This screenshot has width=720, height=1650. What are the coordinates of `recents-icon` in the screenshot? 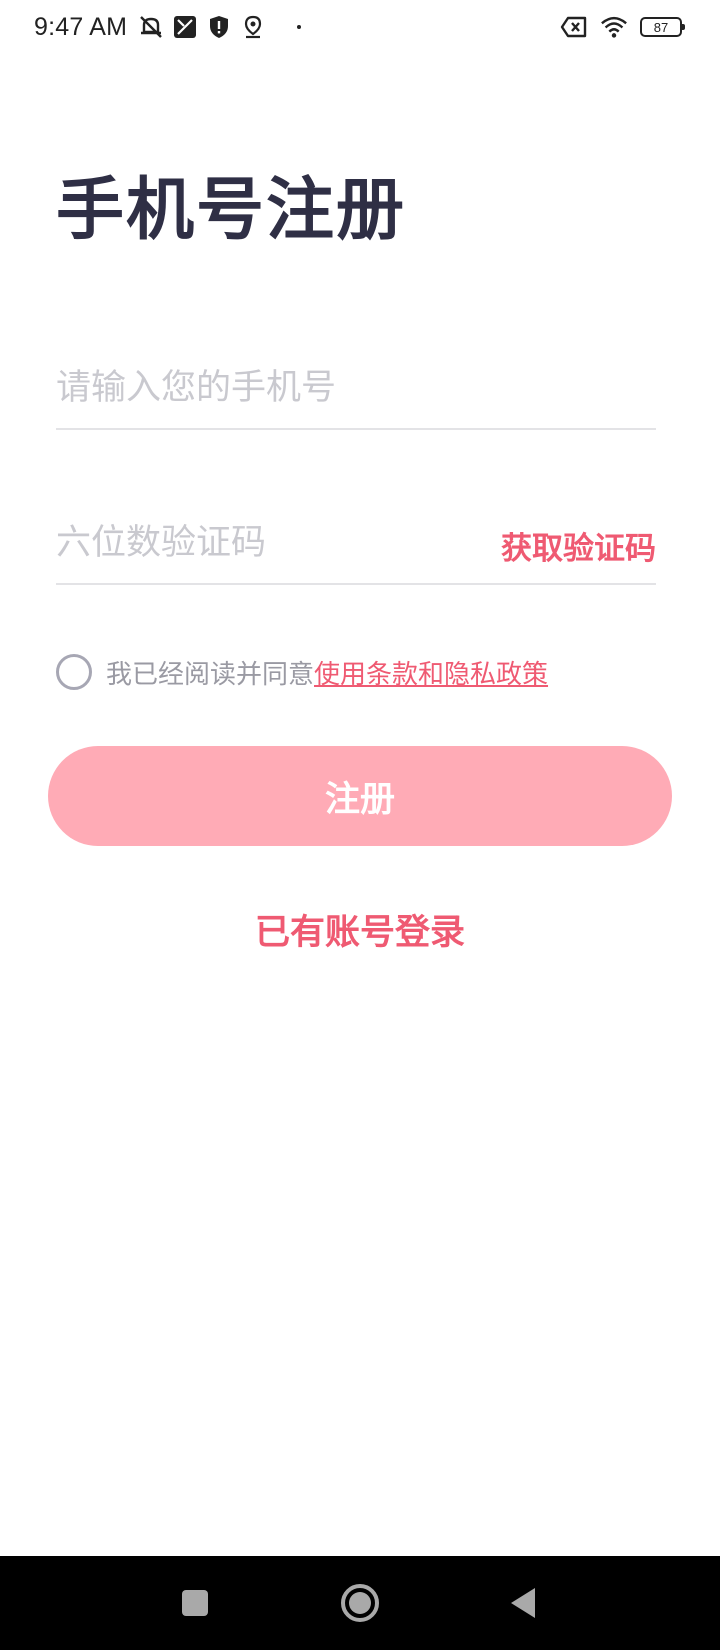 It's located at (195, 1603).